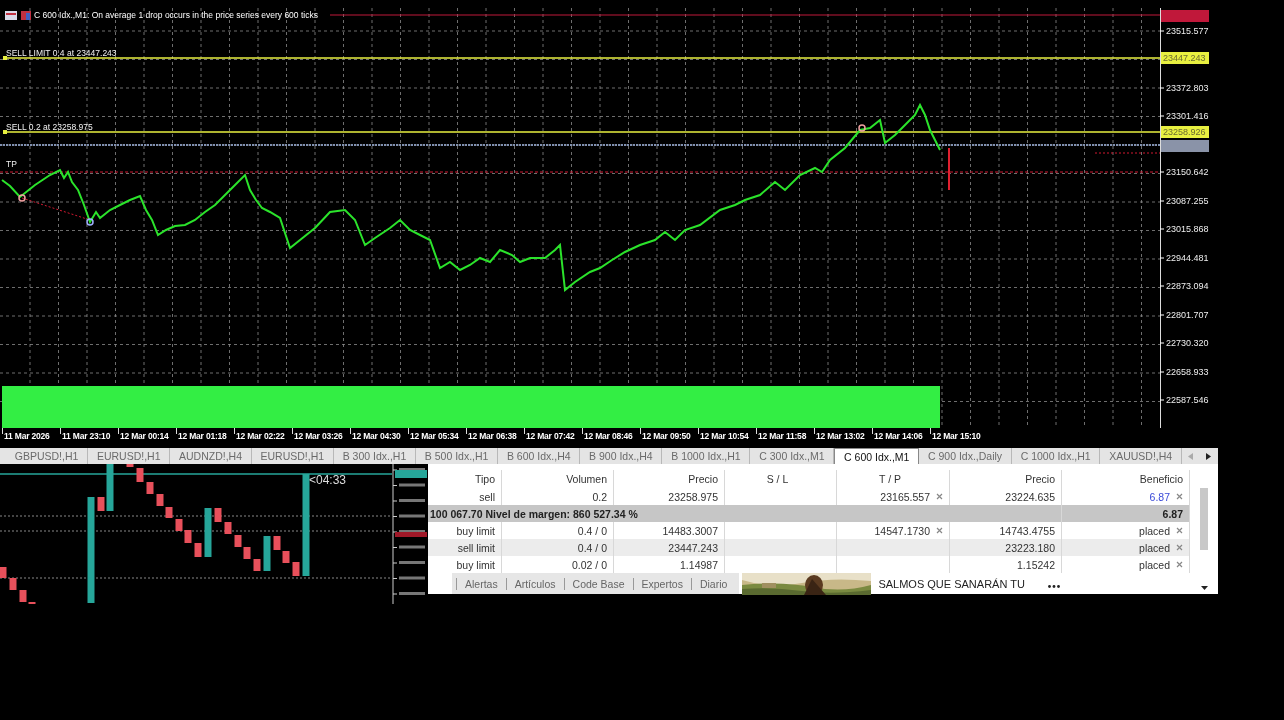 The width and height of the screenshot is (1284, 720). What do you see at coordinates (1187, 286) in the screenshot?
I see `price-axis-label: 22873.094` at bounding box center [1187, 286].